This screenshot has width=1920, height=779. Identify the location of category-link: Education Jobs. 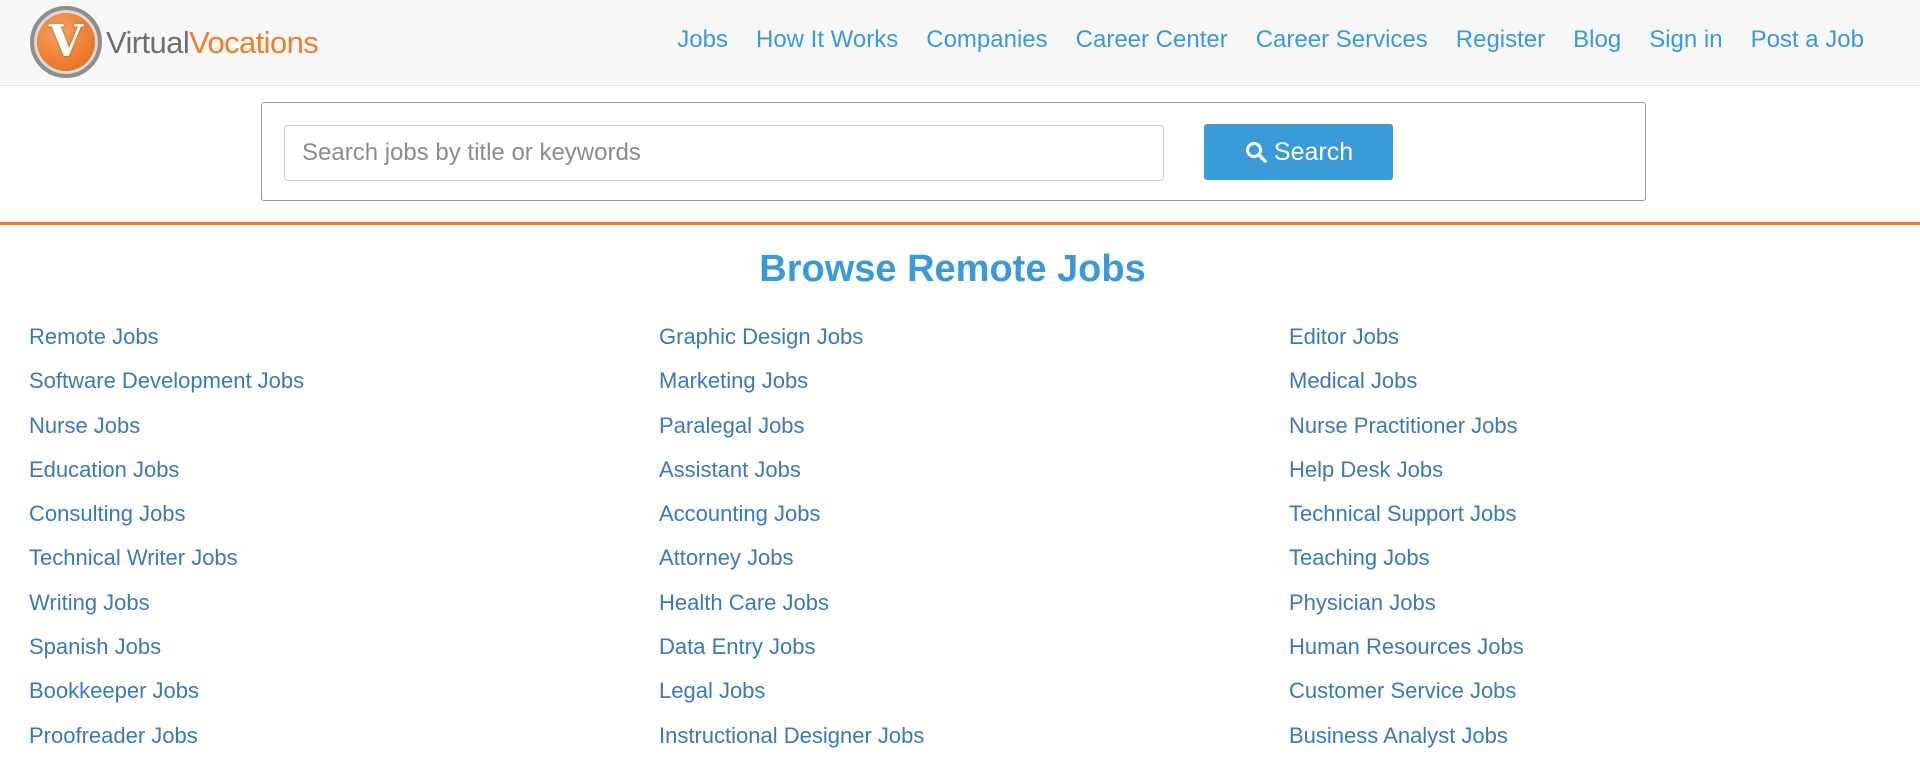
(166, 468).